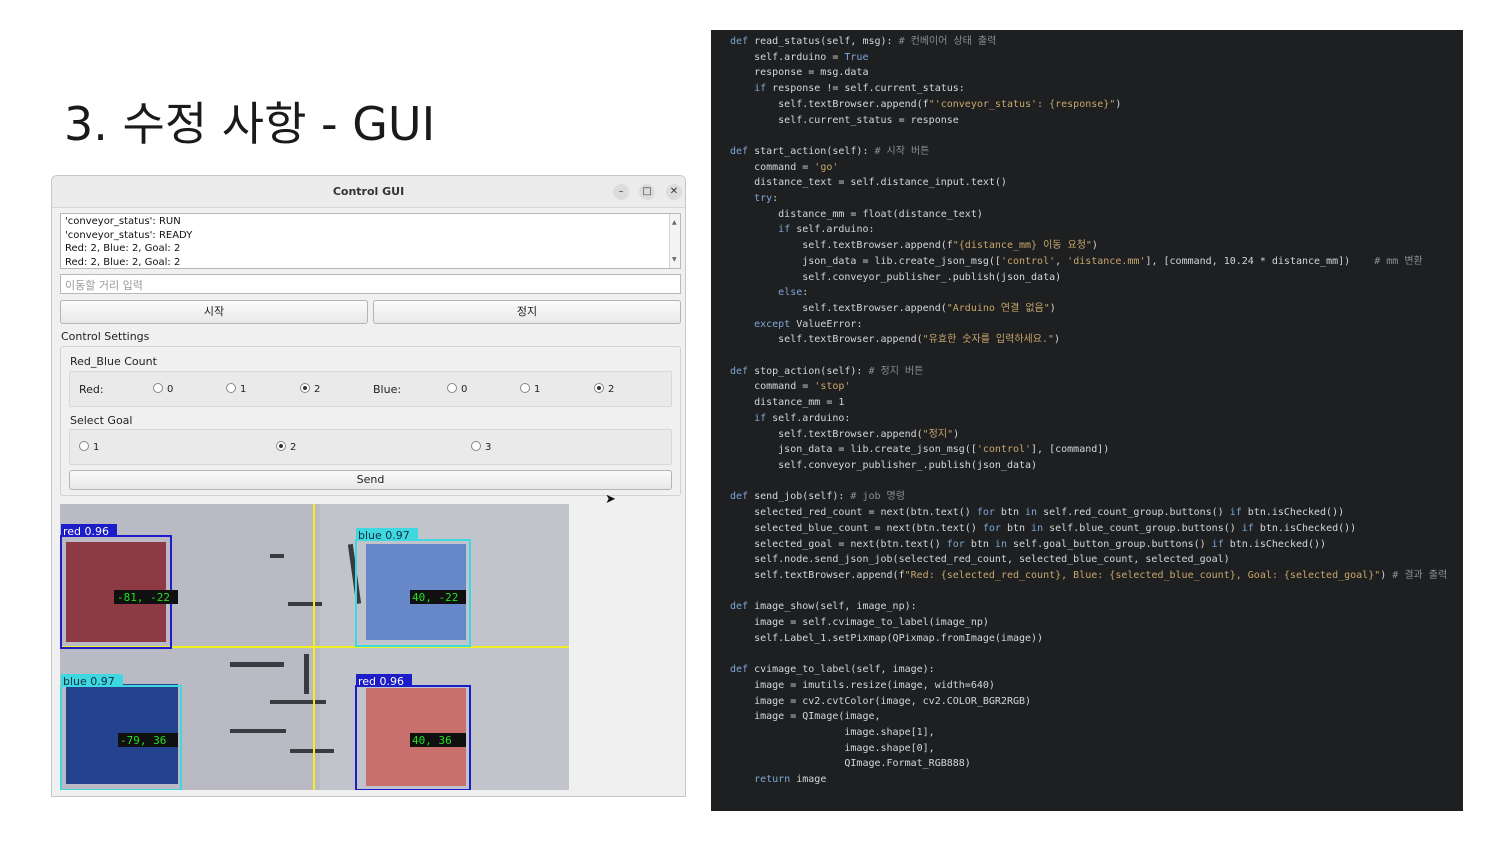 This screenshot has height=844, width=1500. What do you see at coordinates (250, 124) in the screenshot?
I see `slide-title: 3. 수정 사항 - GUI` at bounding box center [250, 124].